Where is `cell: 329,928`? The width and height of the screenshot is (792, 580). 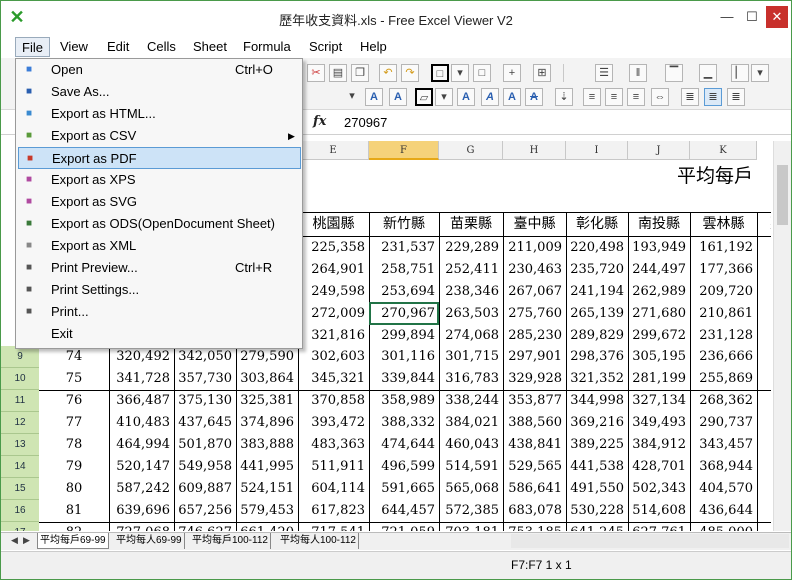
cell: 329,928 is located at coordinates (534, 379).